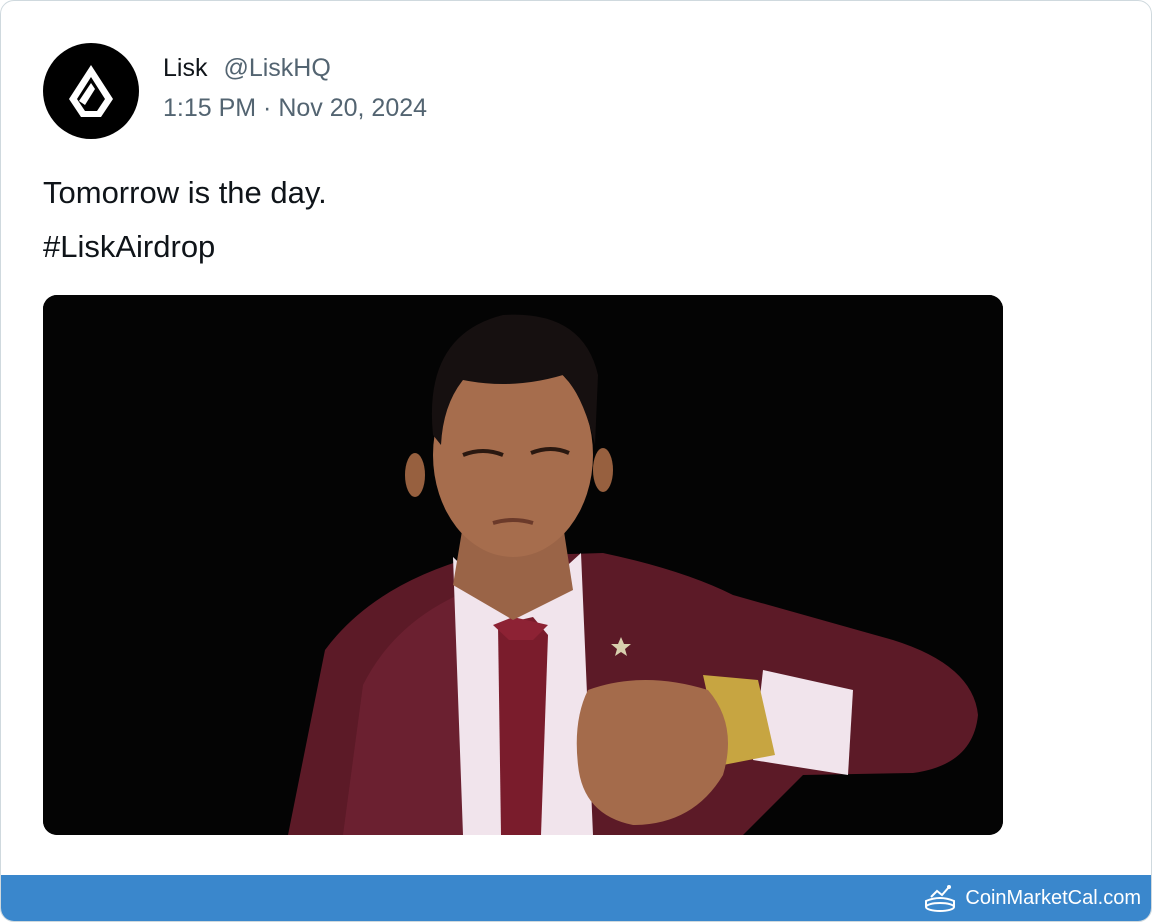  I want to click on tweet-text-line: Tomorrow is the day., so click(185, 192).